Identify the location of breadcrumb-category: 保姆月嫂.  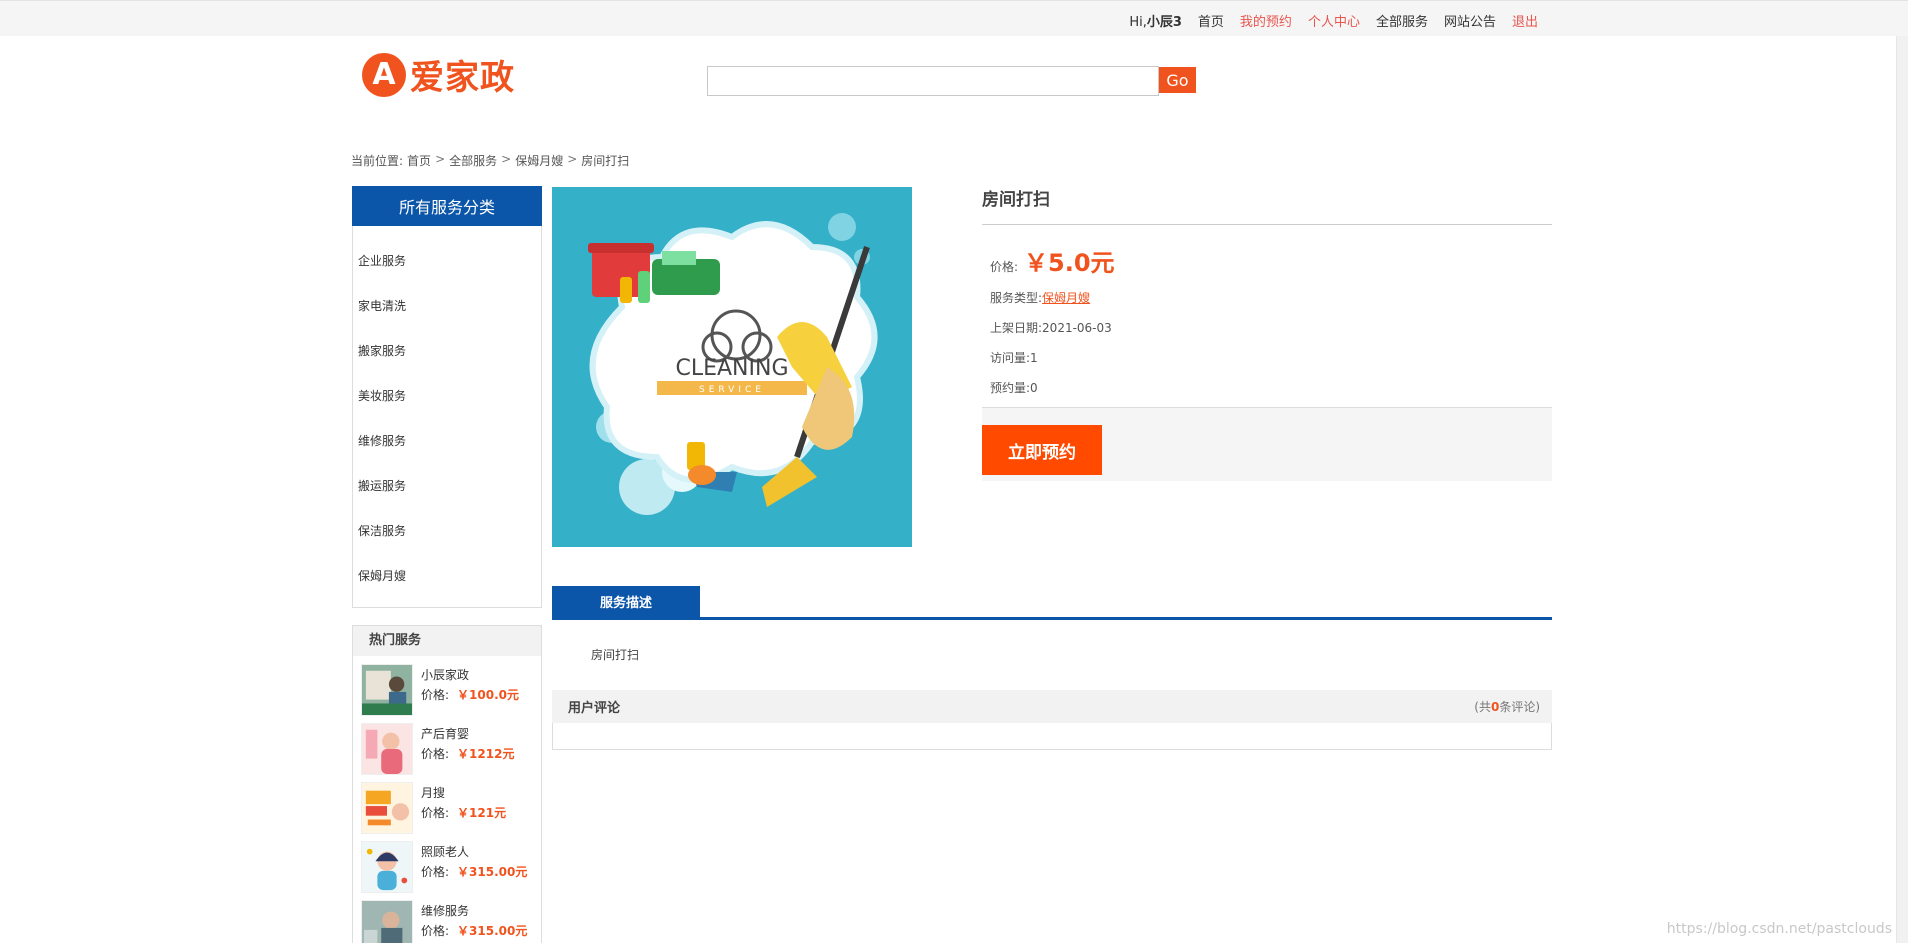
(539, 160).